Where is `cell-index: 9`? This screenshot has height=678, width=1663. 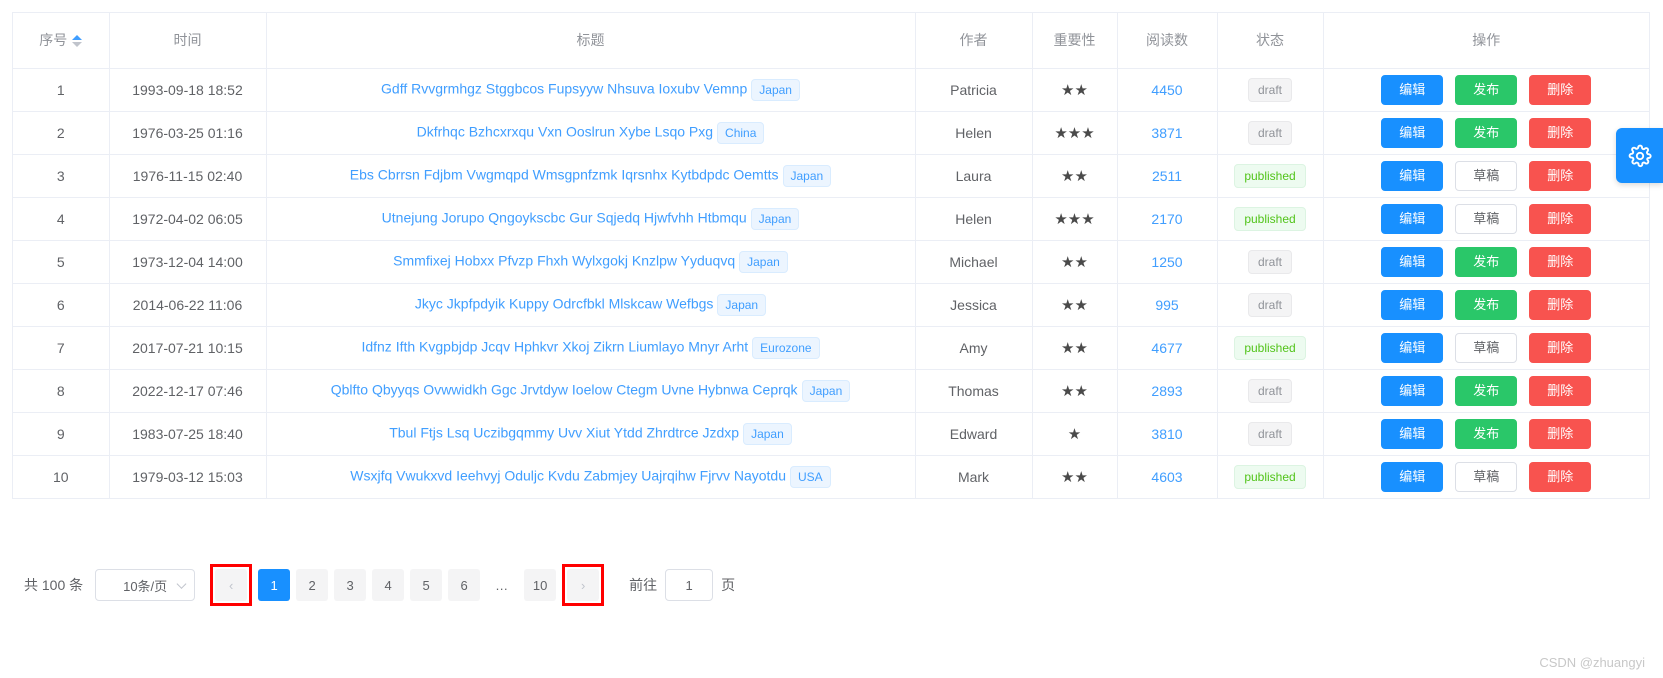 cell-index: 9 is located at coordinates (61, 434).